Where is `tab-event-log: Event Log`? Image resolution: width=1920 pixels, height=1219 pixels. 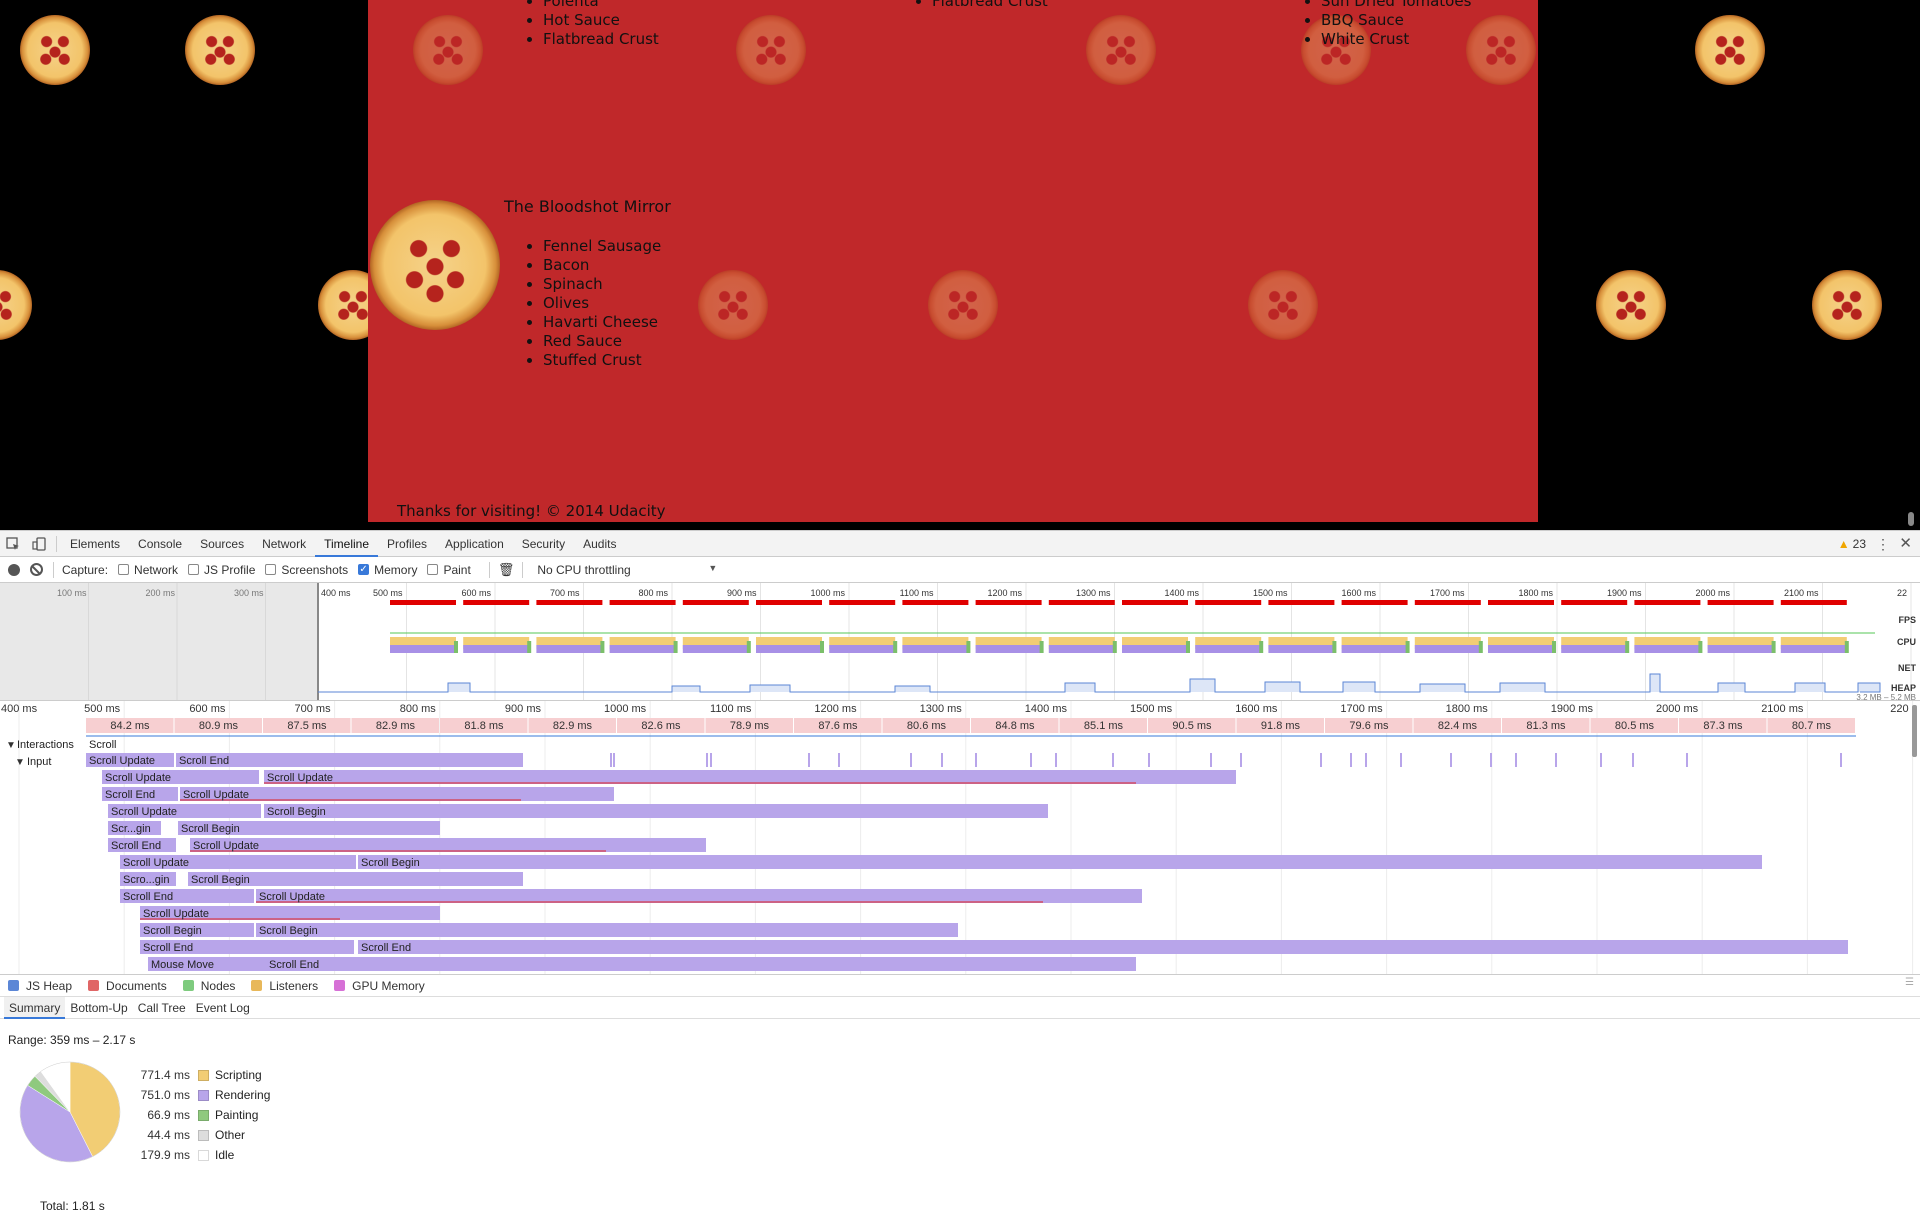
tab-event-log: Event Log is located at coordinates (223, 1008).